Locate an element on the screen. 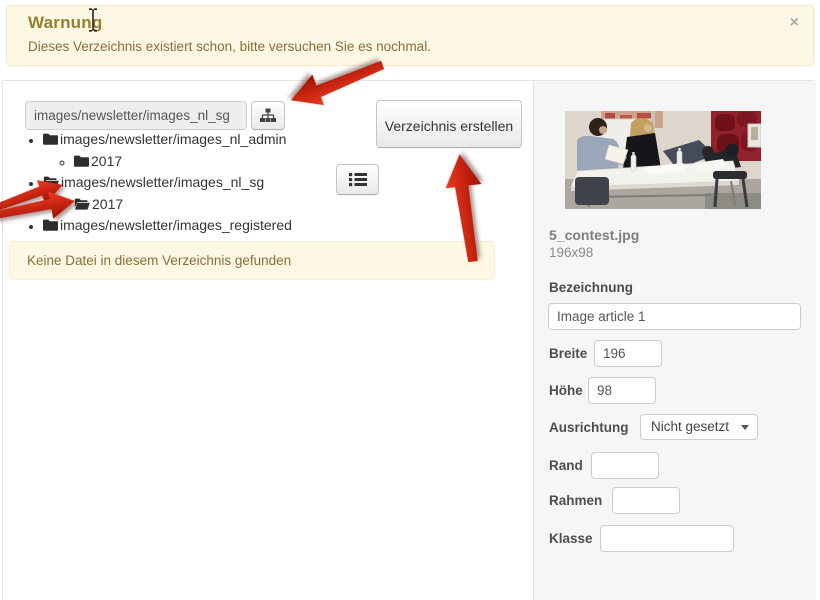 This screenshot has width=820, height=600. text-cursor-icon is located at coordinates (93, 20).